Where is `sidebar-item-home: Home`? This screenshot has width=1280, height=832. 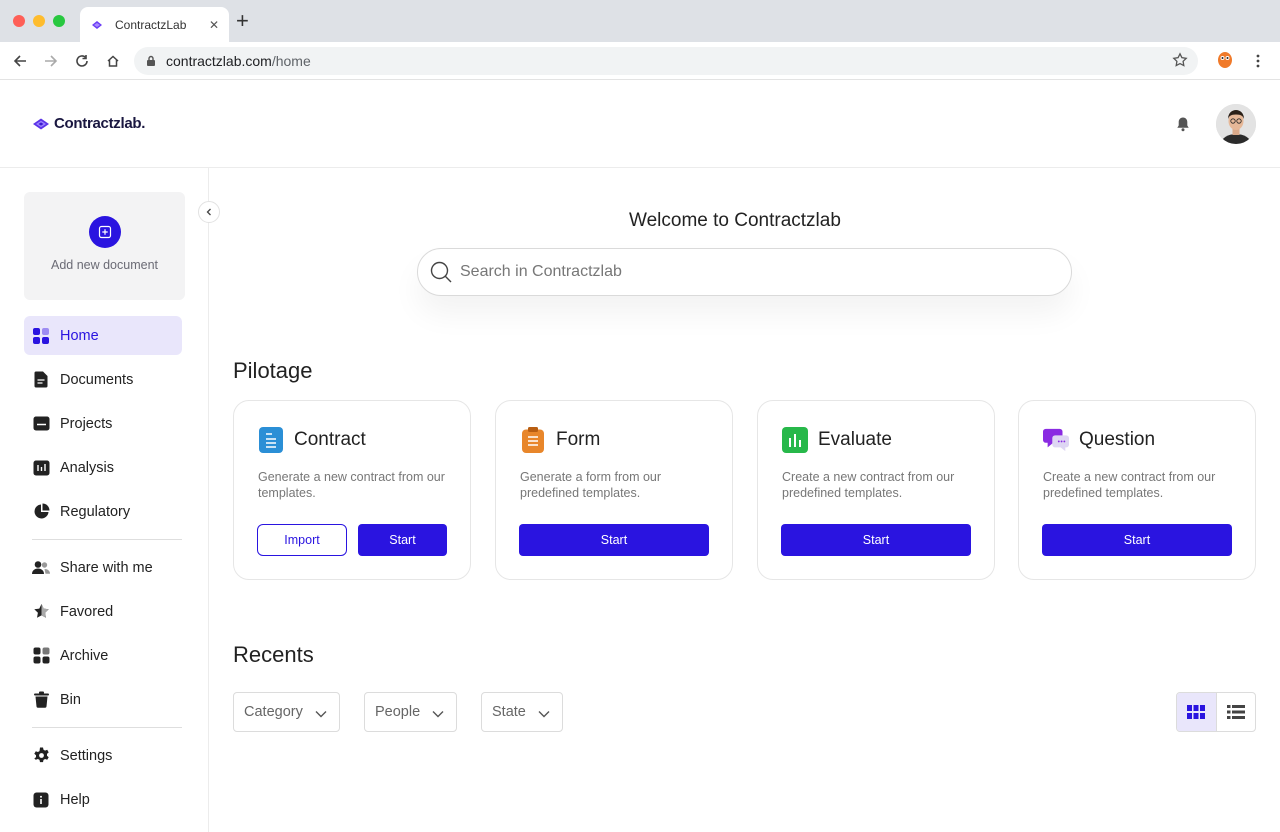
sidebar-item-home: Home is located at coordinates (103, 335).